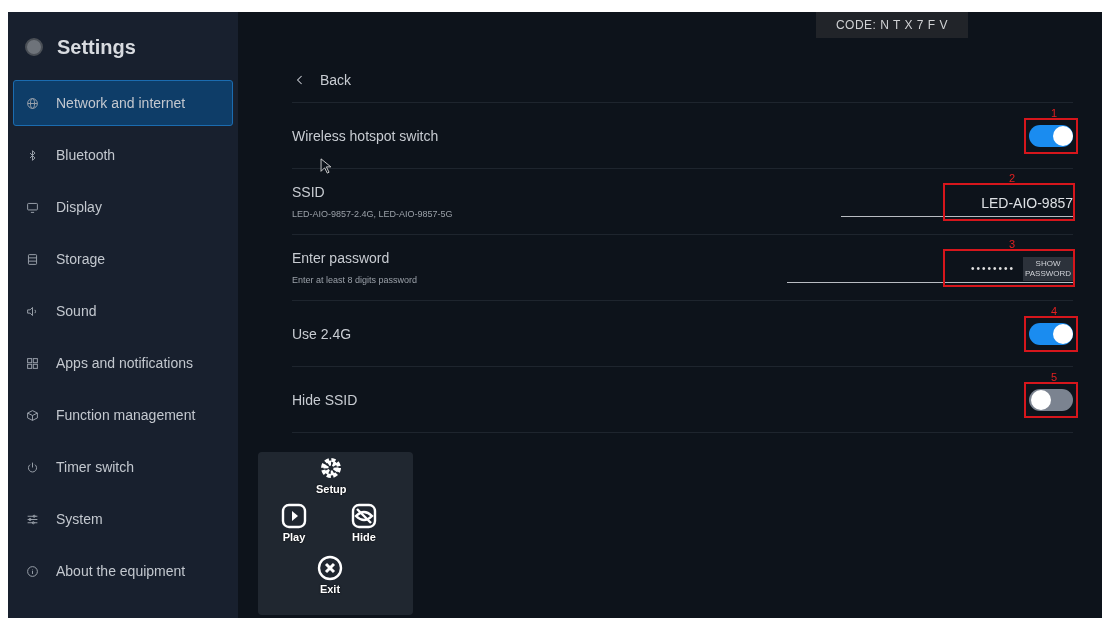  Describe the element at coordinates (32, 519) in the screenshot. I see `sliders-icon` at that location.